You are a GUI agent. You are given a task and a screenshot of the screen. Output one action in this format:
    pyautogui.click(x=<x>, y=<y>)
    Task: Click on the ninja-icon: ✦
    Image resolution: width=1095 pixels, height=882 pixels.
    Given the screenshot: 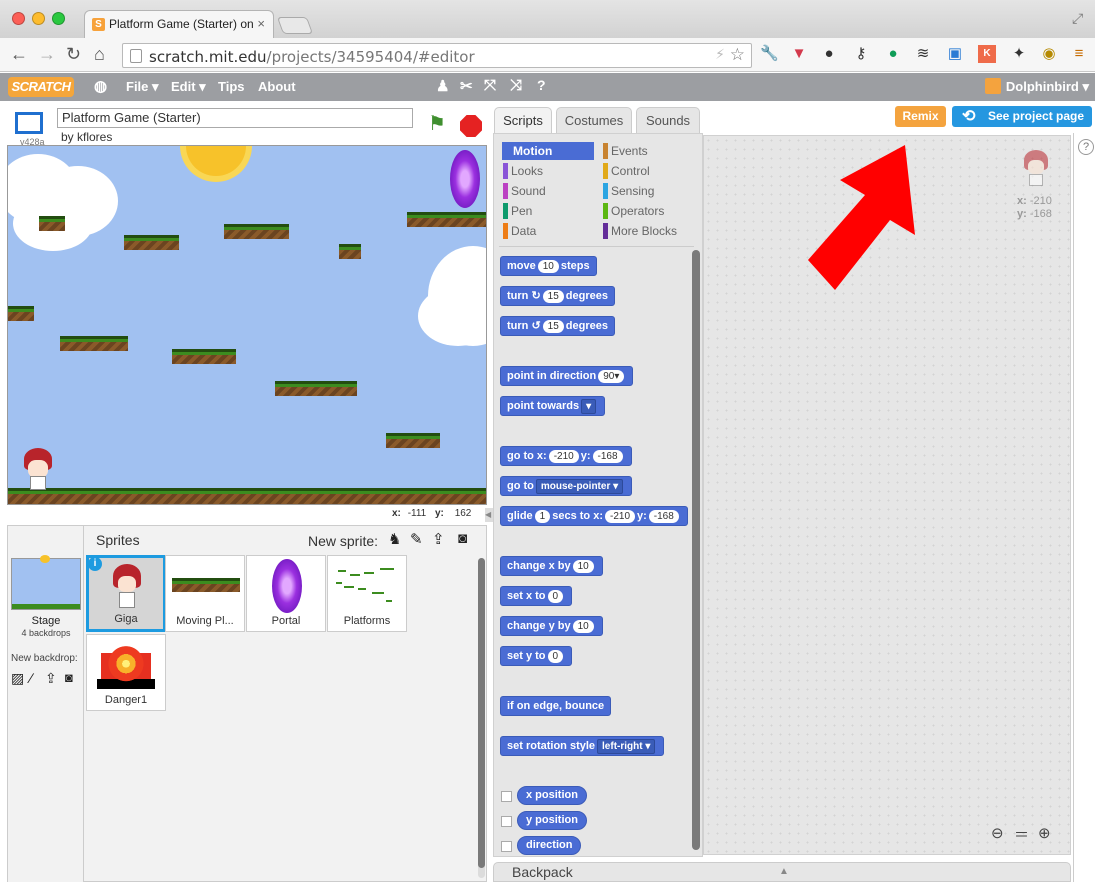 What is the action you would take?
    pyautogui.click(x=1019, y=54)
    